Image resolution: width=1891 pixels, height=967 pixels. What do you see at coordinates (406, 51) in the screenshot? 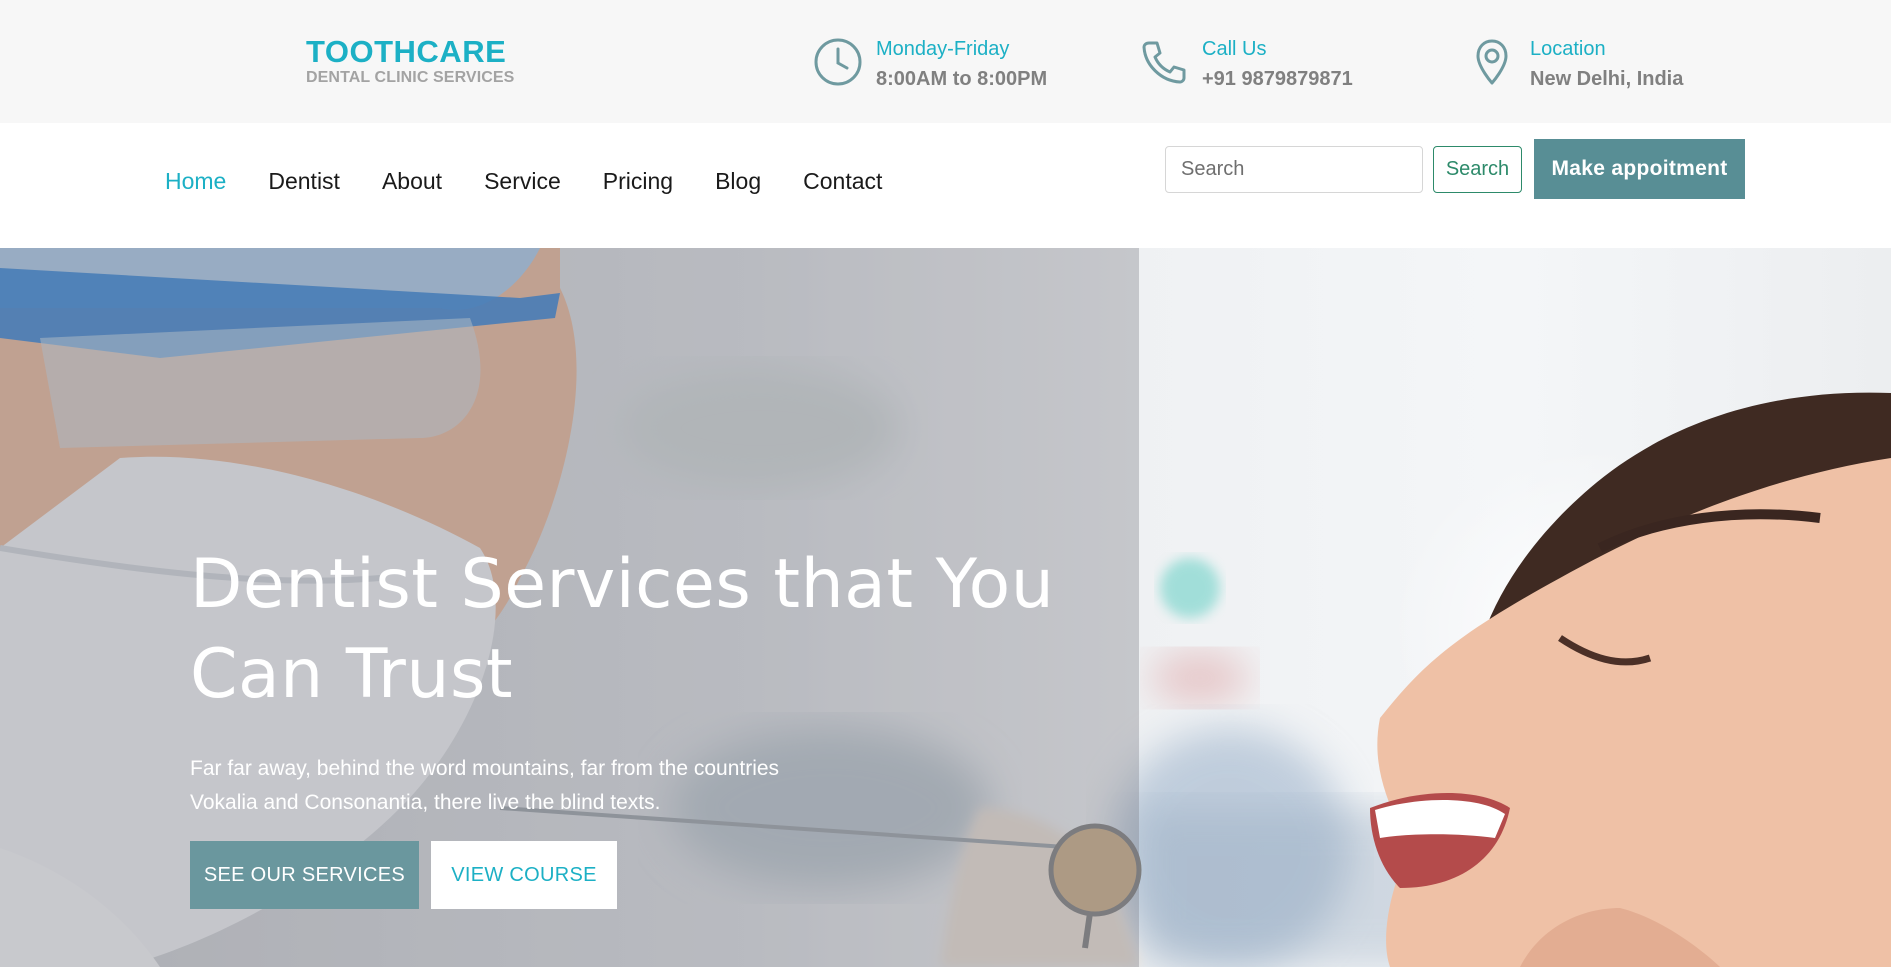
I see `brand-title: TOOTHCARE` at bounding box center [406, 51].